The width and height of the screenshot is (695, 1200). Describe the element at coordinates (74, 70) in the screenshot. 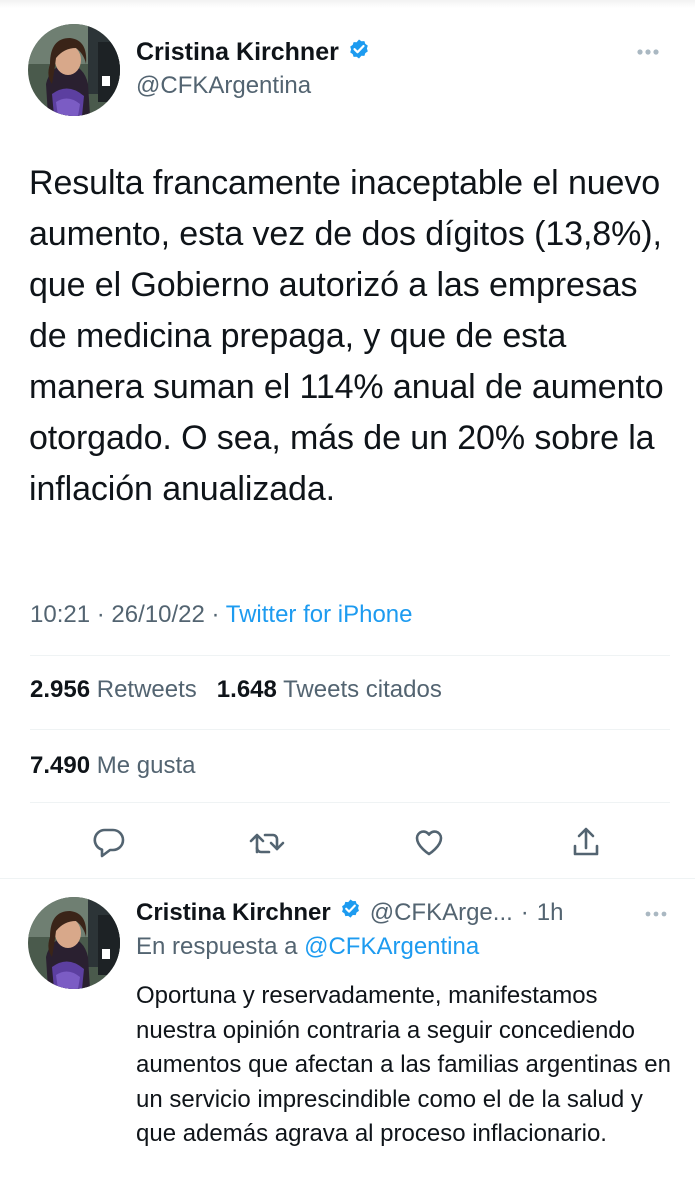

I see `avatar` at that location.